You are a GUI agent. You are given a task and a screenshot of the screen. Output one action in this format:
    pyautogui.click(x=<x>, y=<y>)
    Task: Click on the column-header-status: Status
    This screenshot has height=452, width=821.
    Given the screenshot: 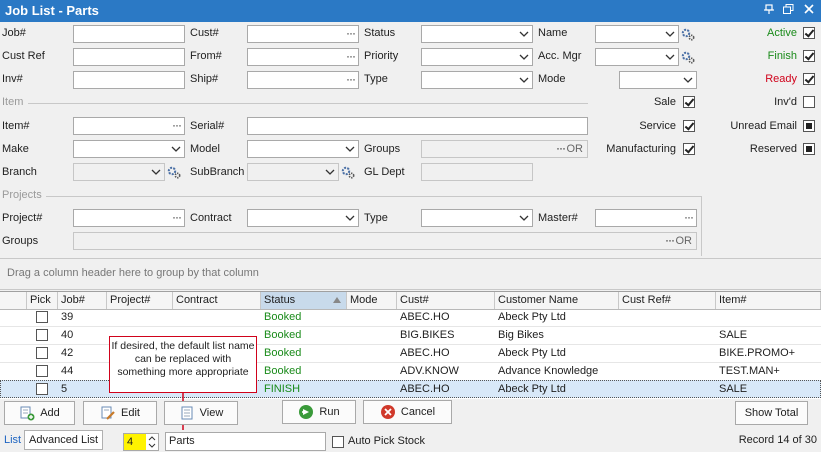 What is the action you would take?
    pyautogui.click(x=304, y=300)
    